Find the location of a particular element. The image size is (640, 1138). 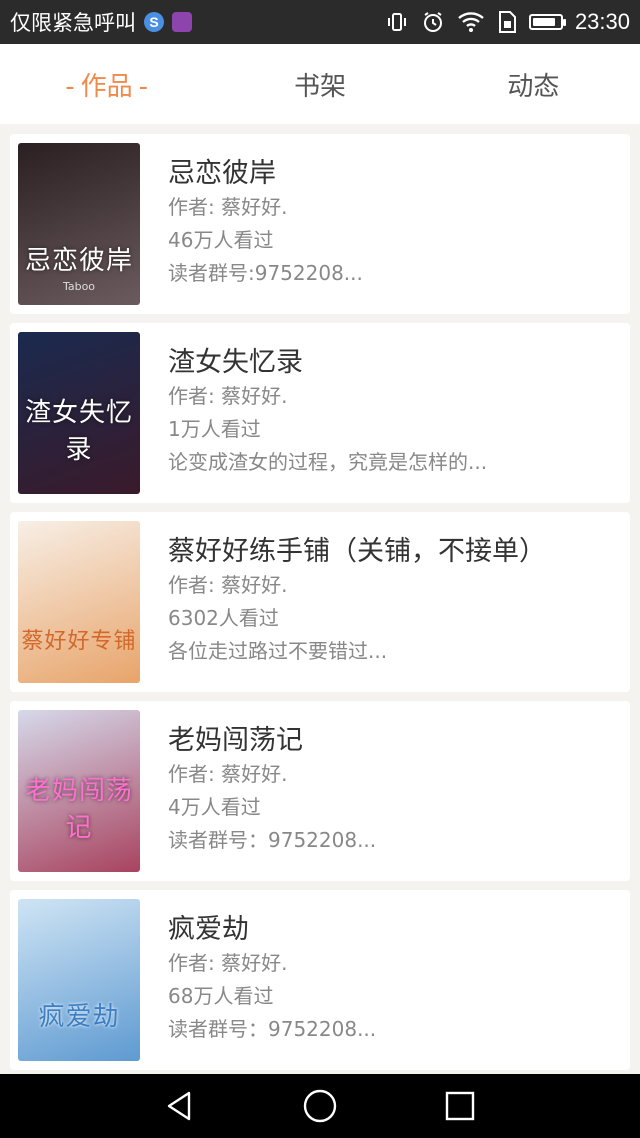

status-bar: 仅限紧急呼叫 S 23:30 is located at coordinates (320, 22).